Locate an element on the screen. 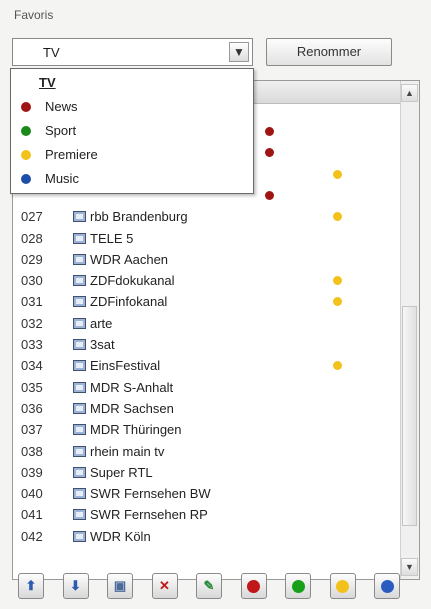  channel-number: 030 is located at coordinates (32, 281).